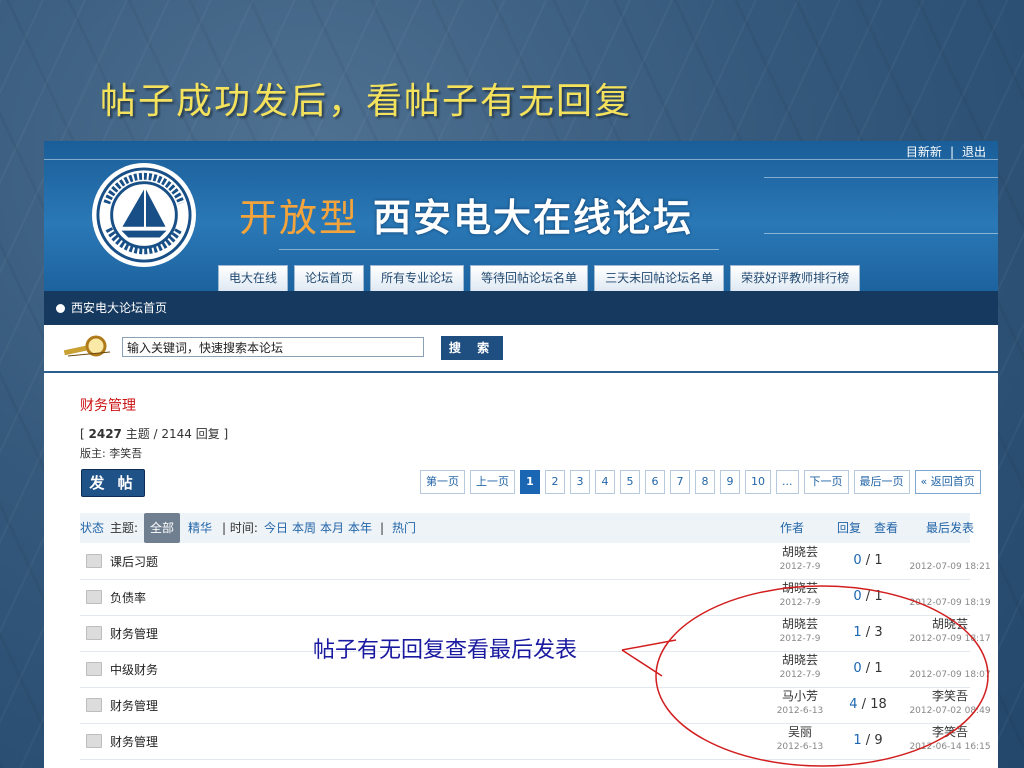 This screenshot has height=768, width=1024. Describe the element at coordinates (800, 702) in the screenshot. I see `thread-author: 马小芳 2012-6-13` at that location.